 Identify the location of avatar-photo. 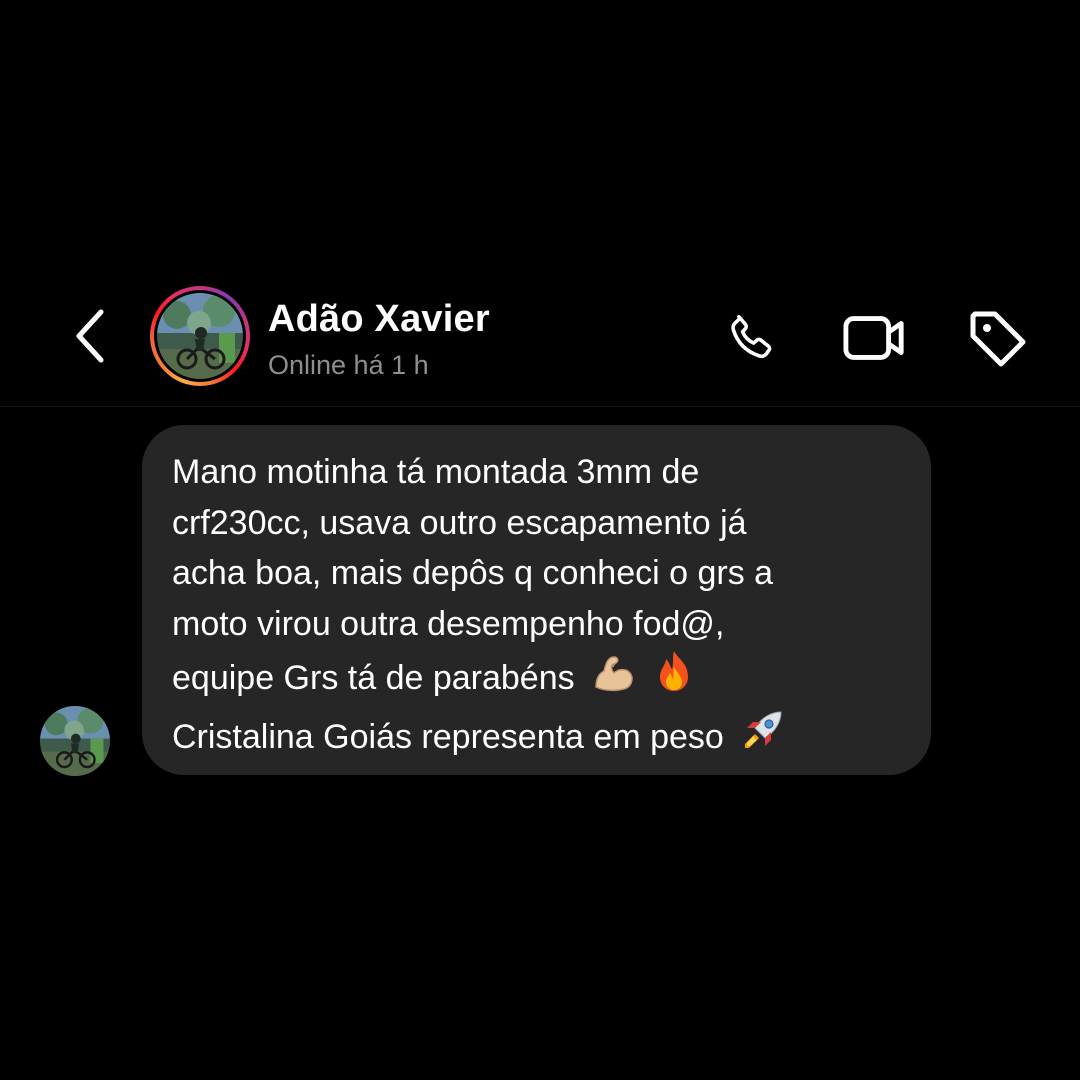
(200, 336).